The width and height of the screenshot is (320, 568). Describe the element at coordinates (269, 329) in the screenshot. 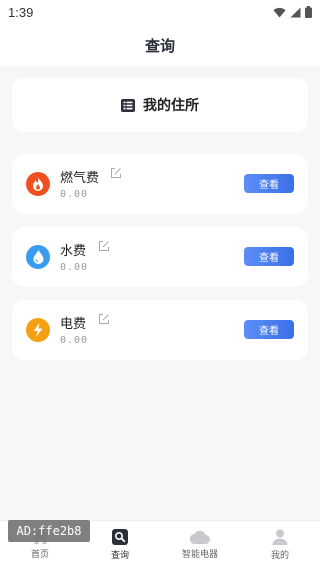

I see `view-electricity-button: 查看` at that location.